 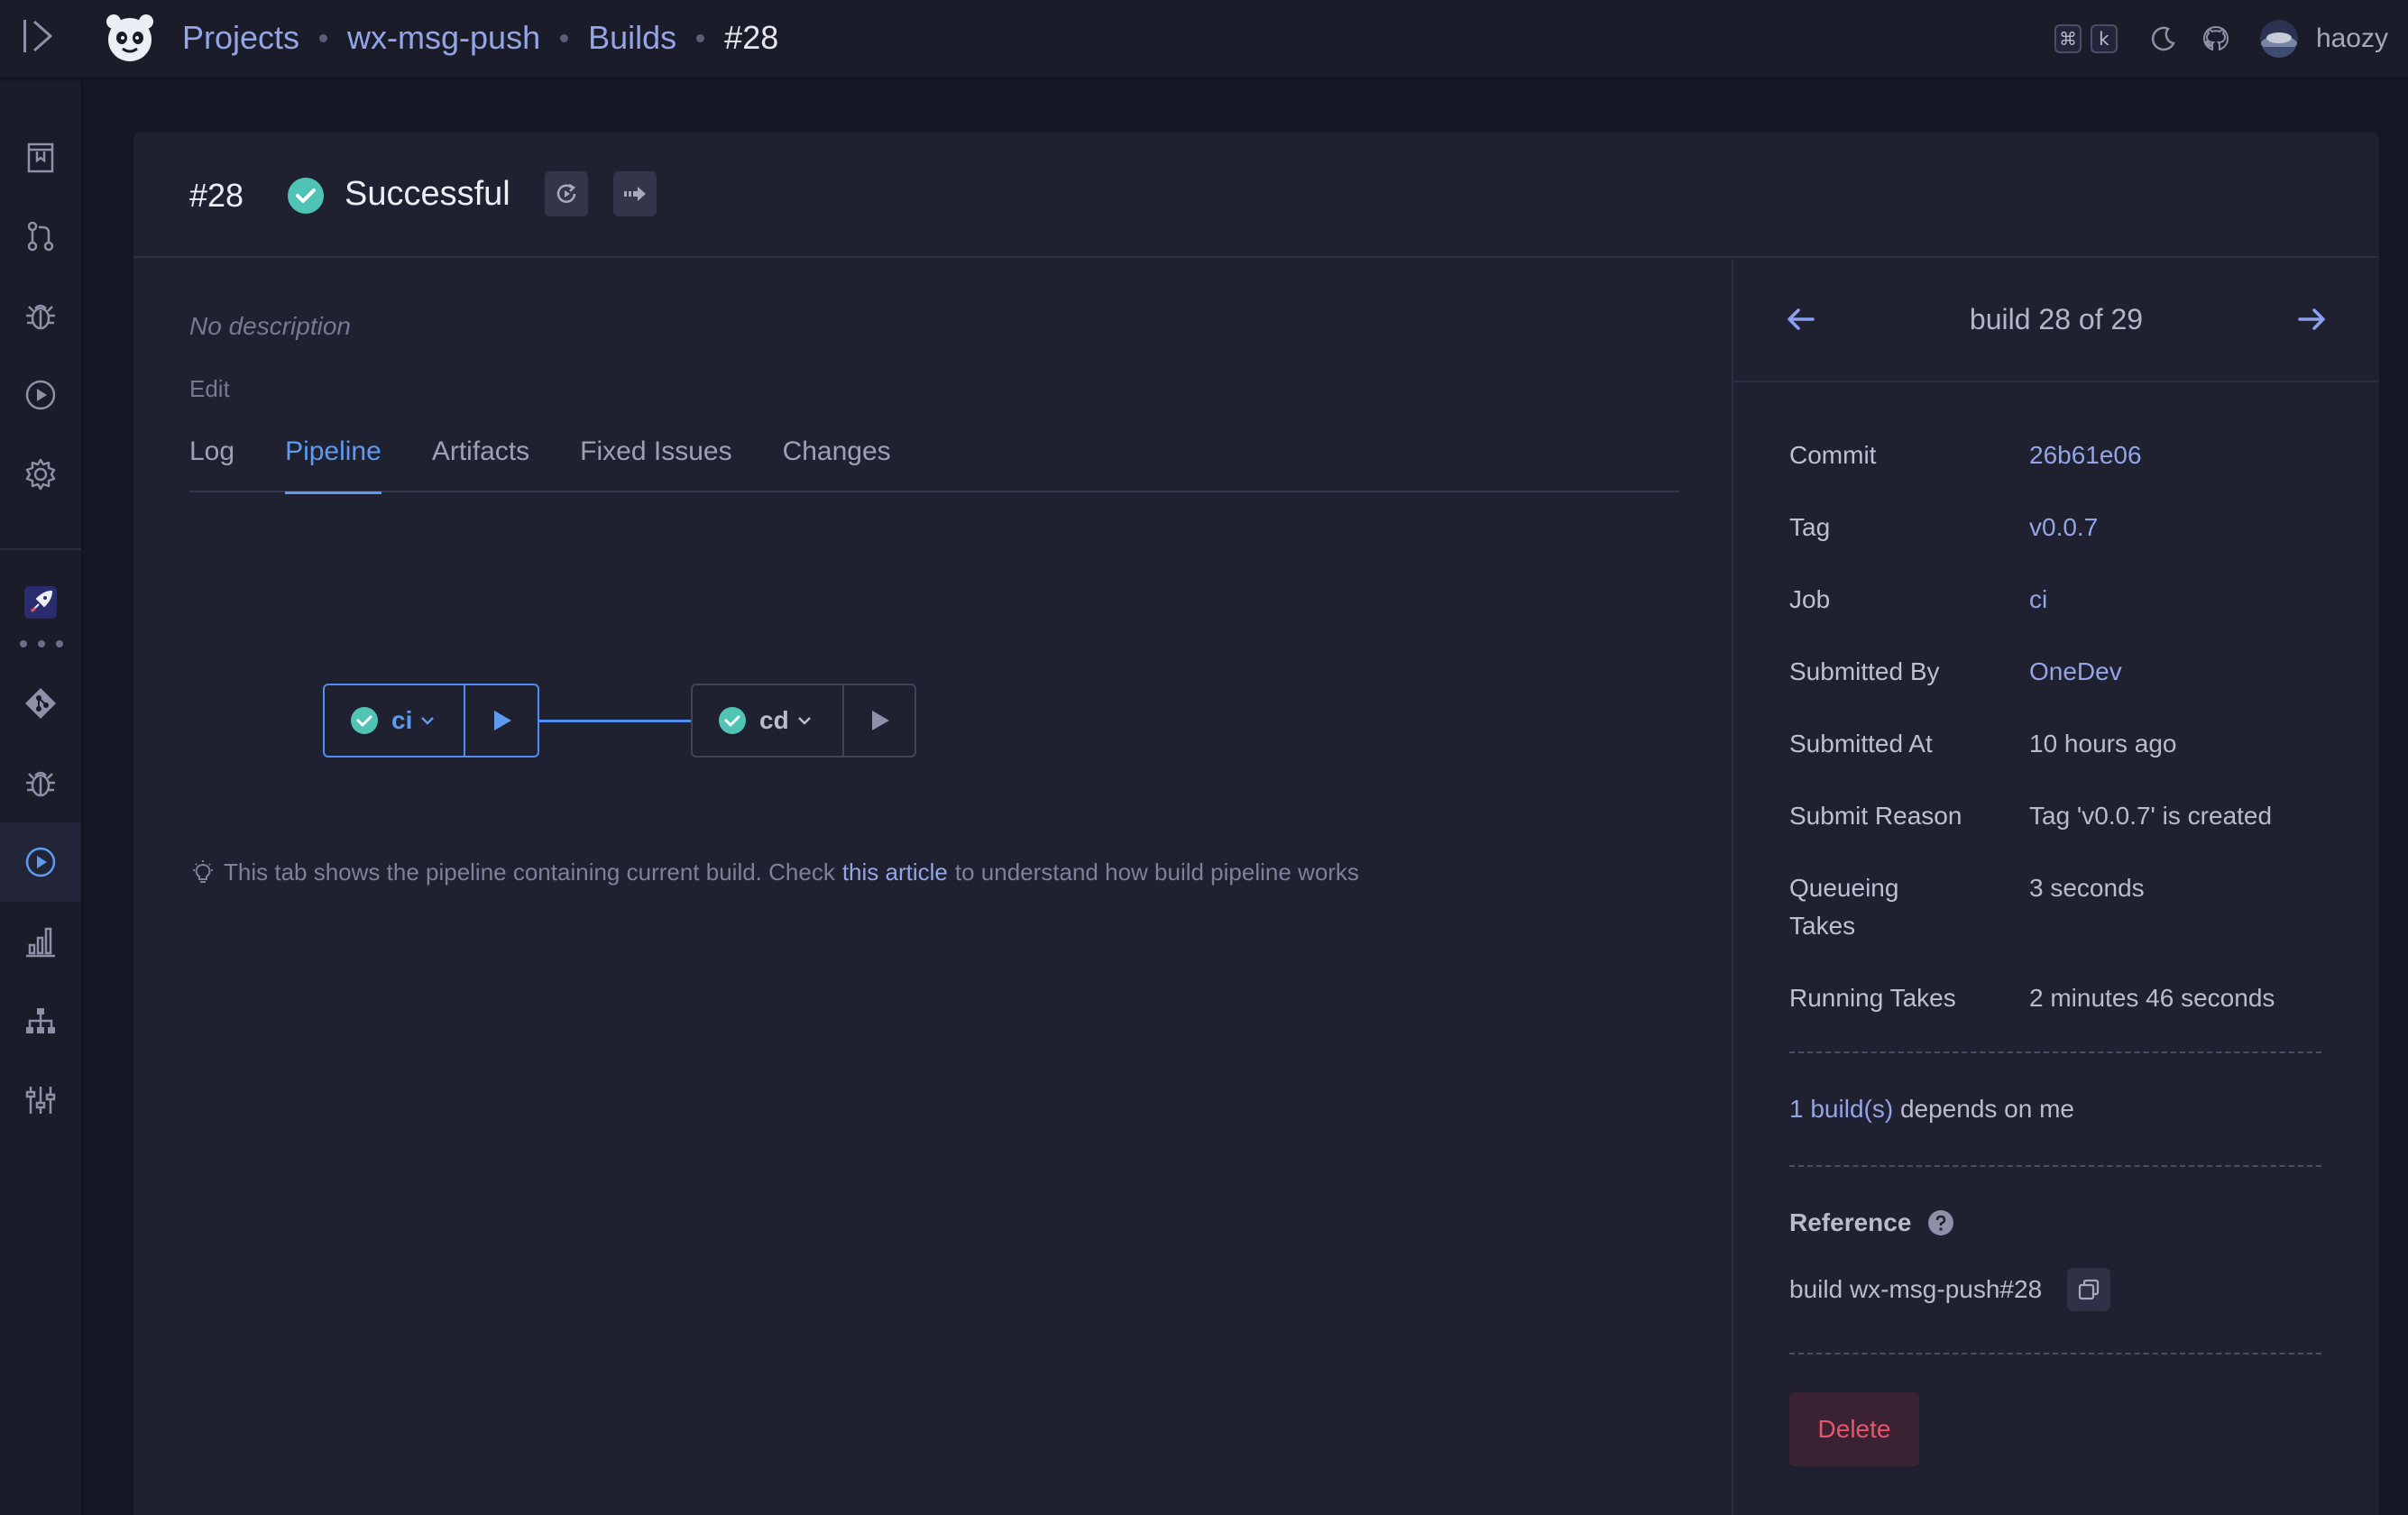 I want to click on prop-key: Queueing Takes, so click(x=1844, y=907).